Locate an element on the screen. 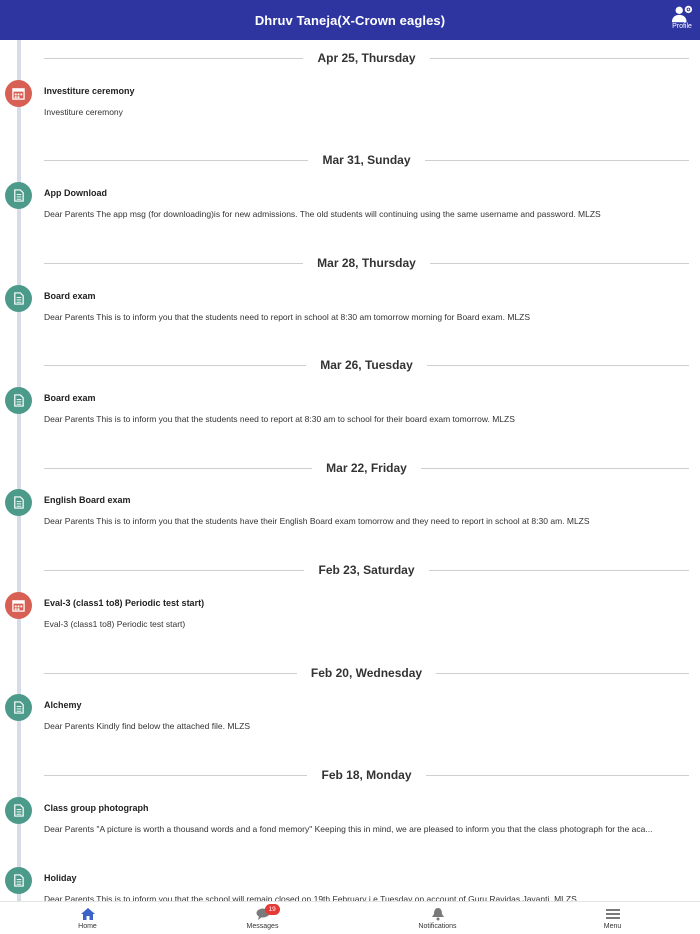 The image size is (700, 934). date-separator: Feb 18, Monday is located at coordinates (366, 775).